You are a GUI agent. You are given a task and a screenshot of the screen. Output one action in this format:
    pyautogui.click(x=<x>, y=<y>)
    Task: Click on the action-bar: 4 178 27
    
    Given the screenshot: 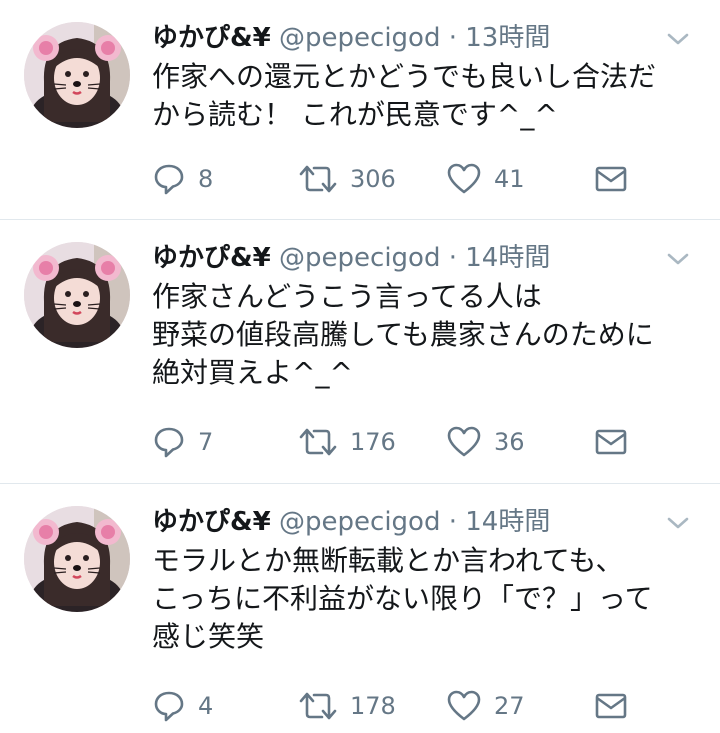 What is the action you would take?
    pyautogui.click(x=423, y=706)
    